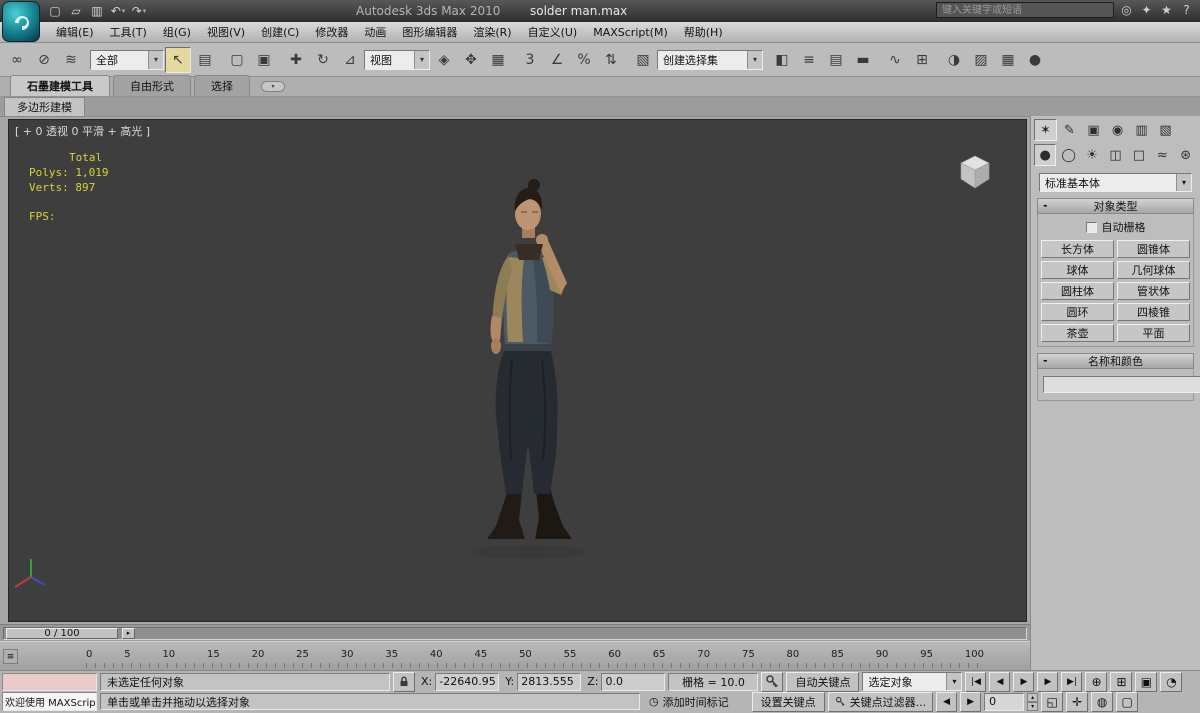 This screenshot has width=1200, height=713. Describe the element at coordinates (1186, 155) in the screenshot. I see `category-systems: ⊛` at that location.